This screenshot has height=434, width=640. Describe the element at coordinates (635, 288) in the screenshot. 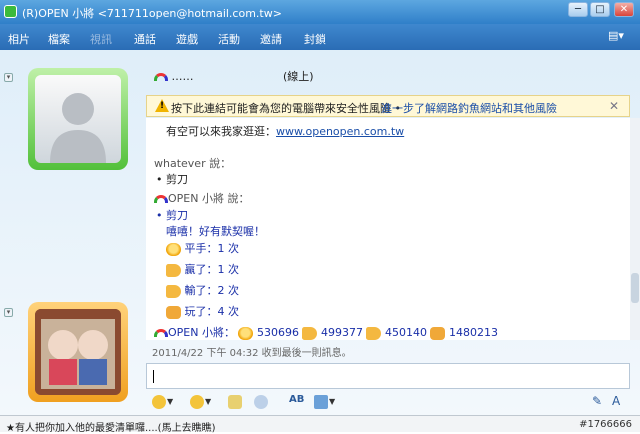

I see `scroll-thumb` at that location.